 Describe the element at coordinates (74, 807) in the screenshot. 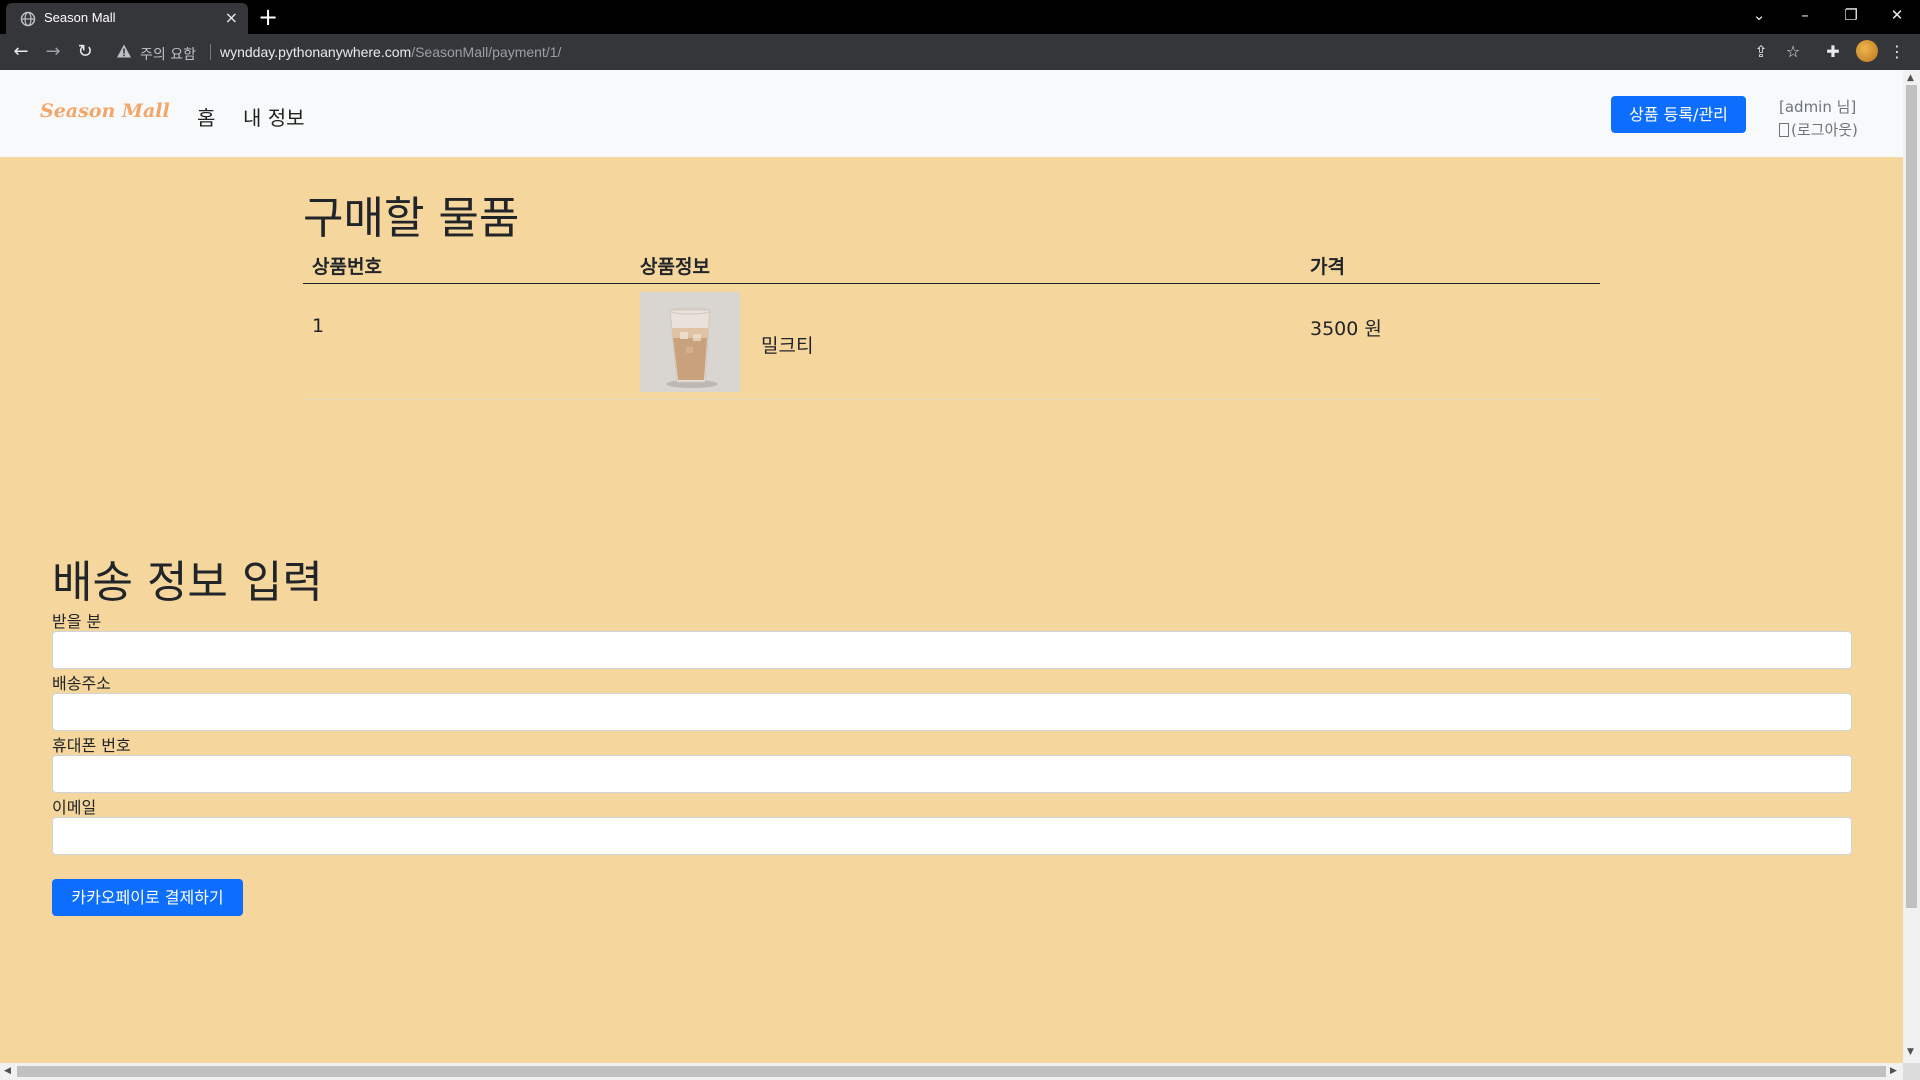

I see `email-label: 이메일` at that location.